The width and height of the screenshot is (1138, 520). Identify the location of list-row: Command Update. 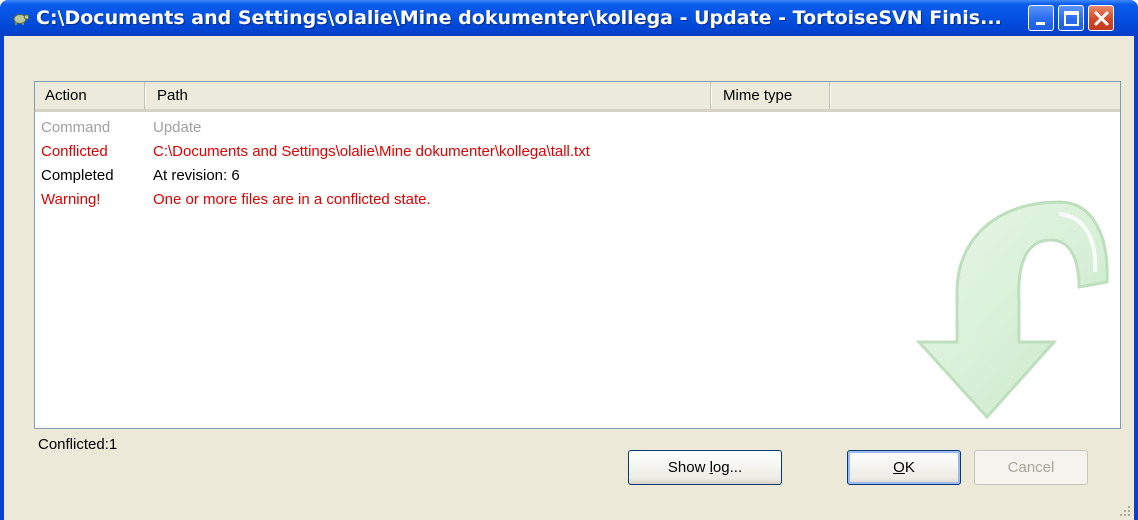
(577, 128).